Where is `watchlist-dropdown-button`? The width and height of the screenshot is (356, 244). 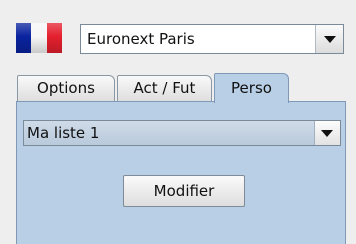 watchlist-dropdown-button is located at coordinates (327, 133).